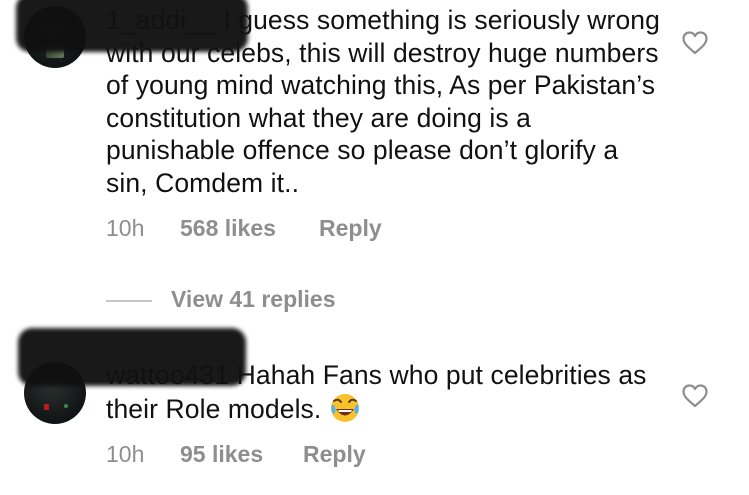  What do you see at coordinates (161, 20) in the screenshot?
I see `comment-username: 1_addi__` at bounding box center [161, 20].